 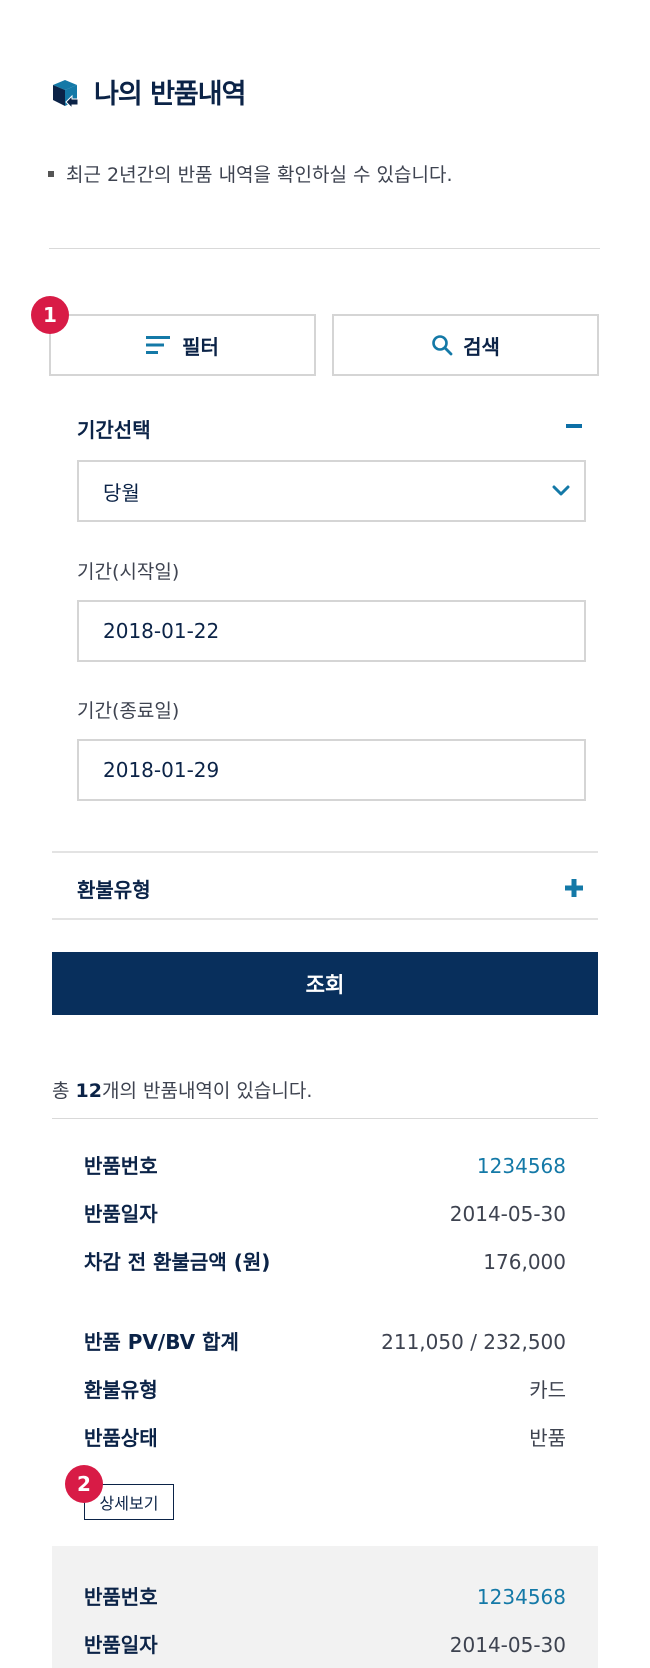 What do you see at coordinates (325, 983) in the screenshot?
I see `query-button: 조회` at bounding box center [325, 983].